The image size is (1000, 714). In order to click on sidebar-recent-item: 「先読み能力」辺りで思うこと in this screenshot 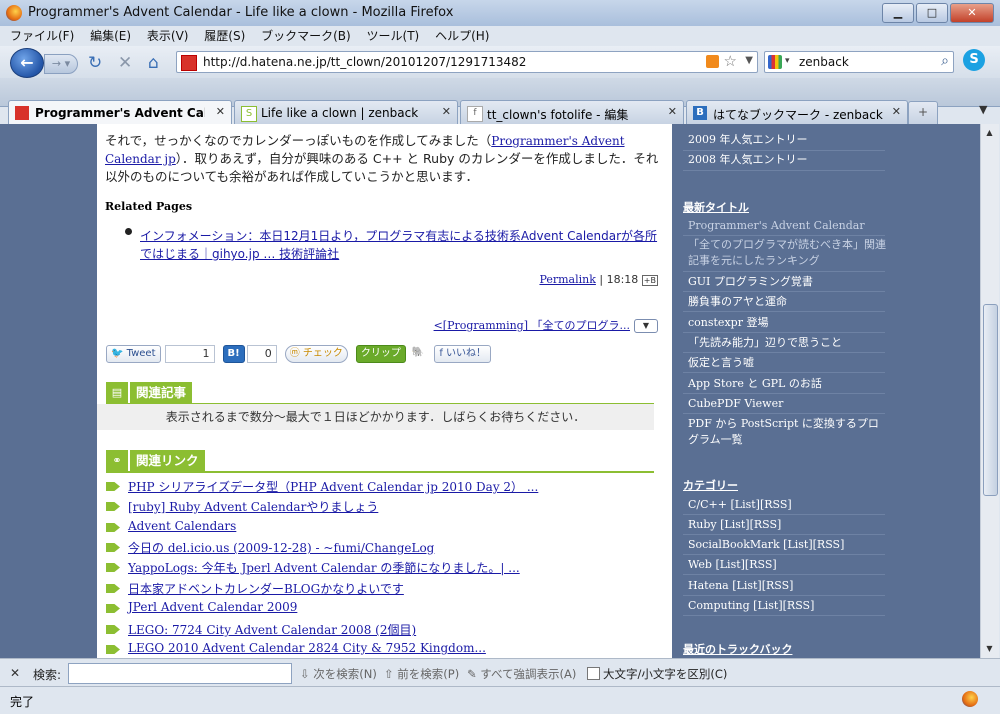, I will do `click(787, 343)`.